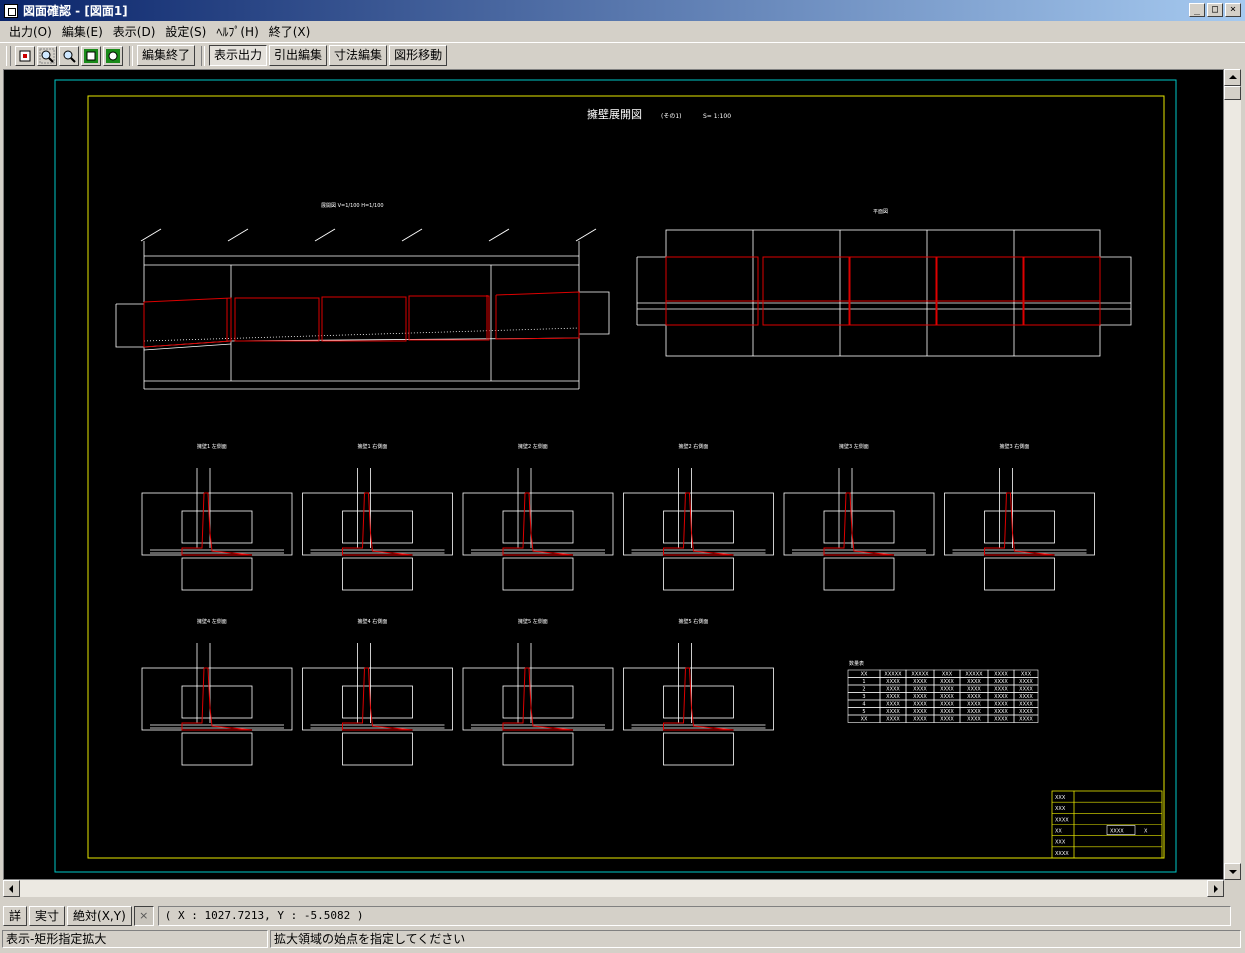  What do you see at coordinates (113, 55) in the screenshot?
I see `zoom-all-icon` at bounding box center [113, 55].